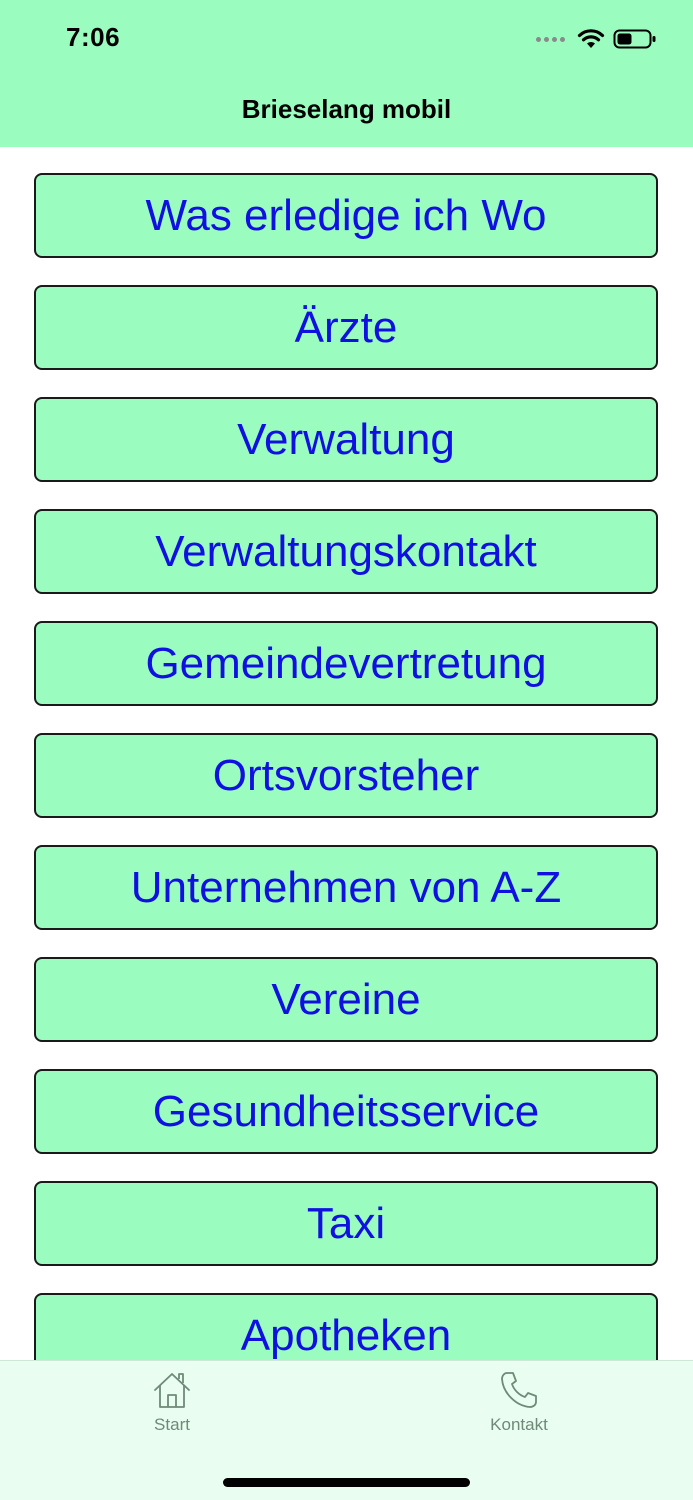 The height and width of the screenshot is (1500, 693). I want to click on menu-button-gesundheitsservice: Gesundheitsservice, so click(346, 1111).